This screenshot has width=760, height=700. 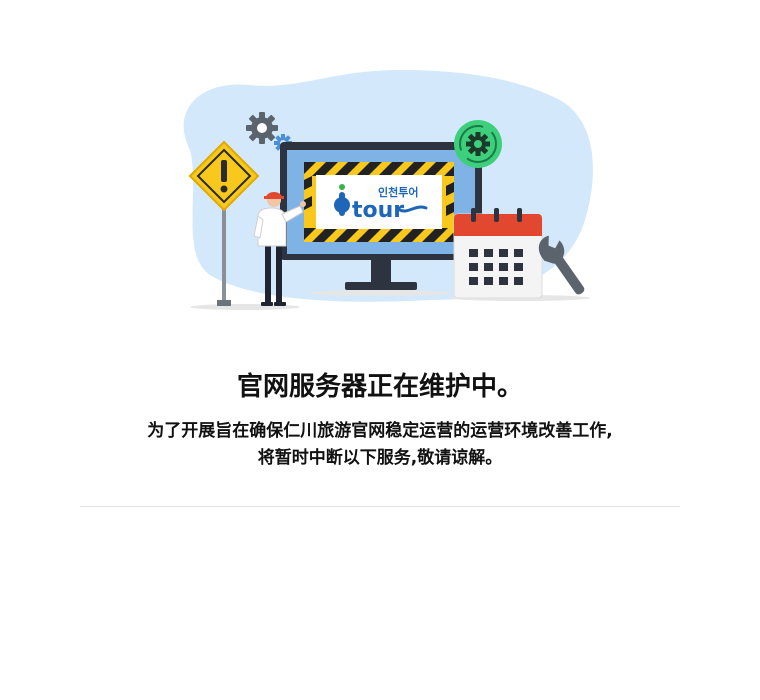 I want to click on logo-text-latin: tour, so click(x=378, y=210).